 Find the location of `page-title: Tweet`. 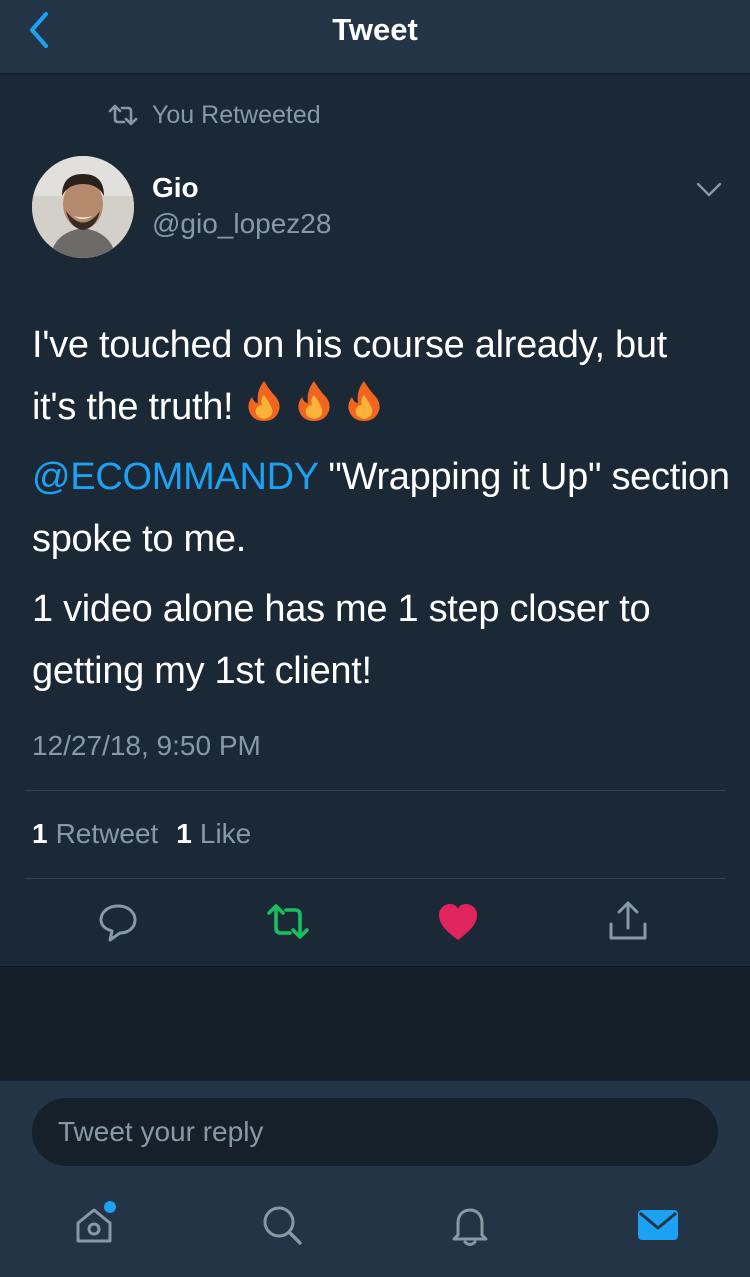

page-title: Tweet is located at coordinates (375, 29).